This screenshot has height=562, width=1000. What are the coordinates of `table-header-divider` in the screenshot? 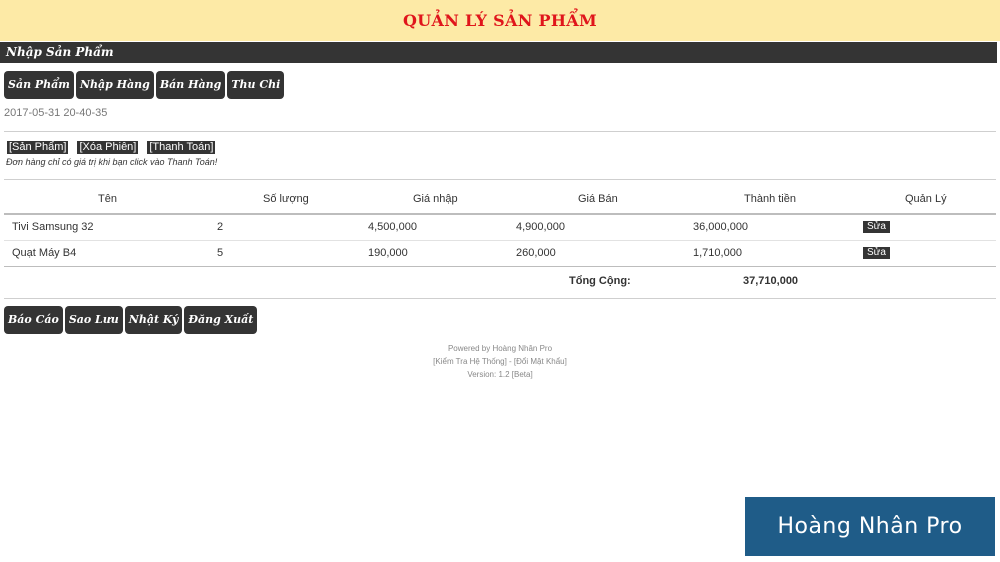 It's located at (500, 214).